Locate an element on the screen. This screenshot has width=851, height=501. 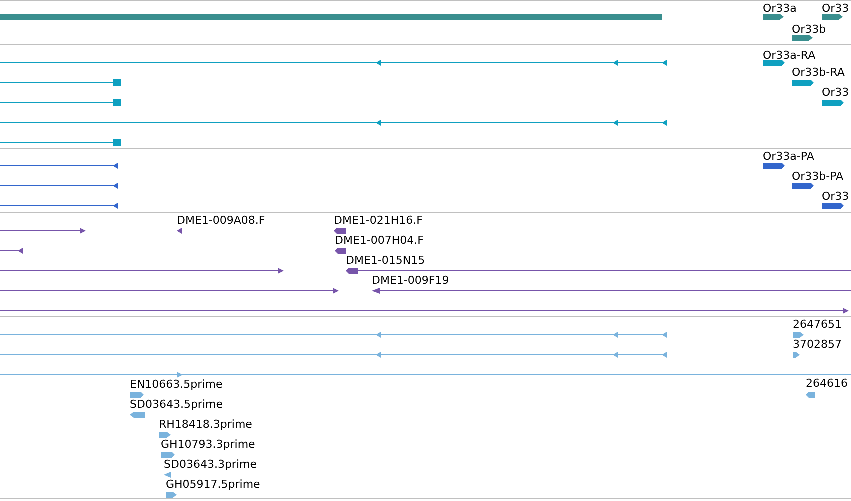
feature-label: GH05917.5prime is located at coordinates (213, 484).